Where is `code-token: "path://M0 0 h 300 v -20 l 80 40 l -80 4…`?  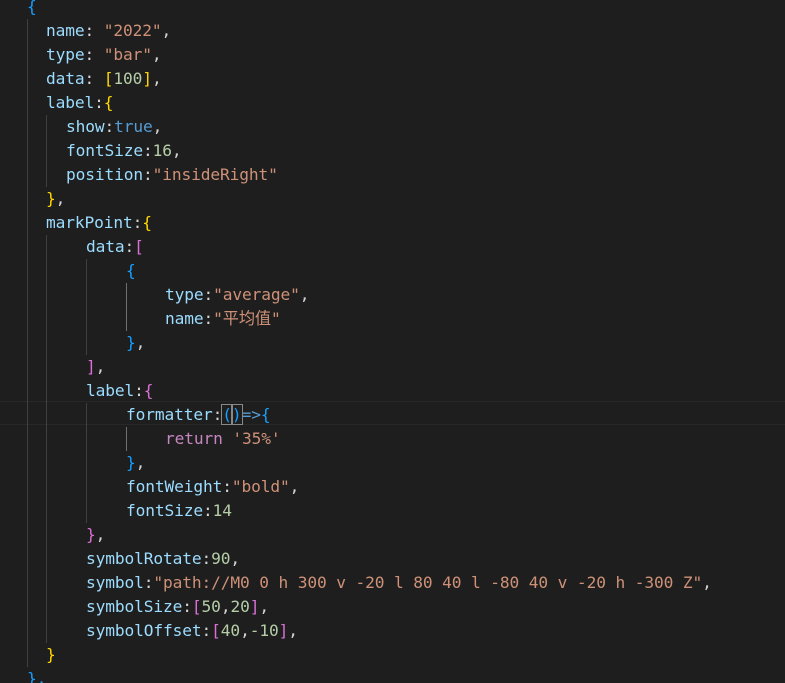 code-token: "path://M0 0 h 300 v -20 l 80 40 l -80 4… is located at coordinates (428, 582).